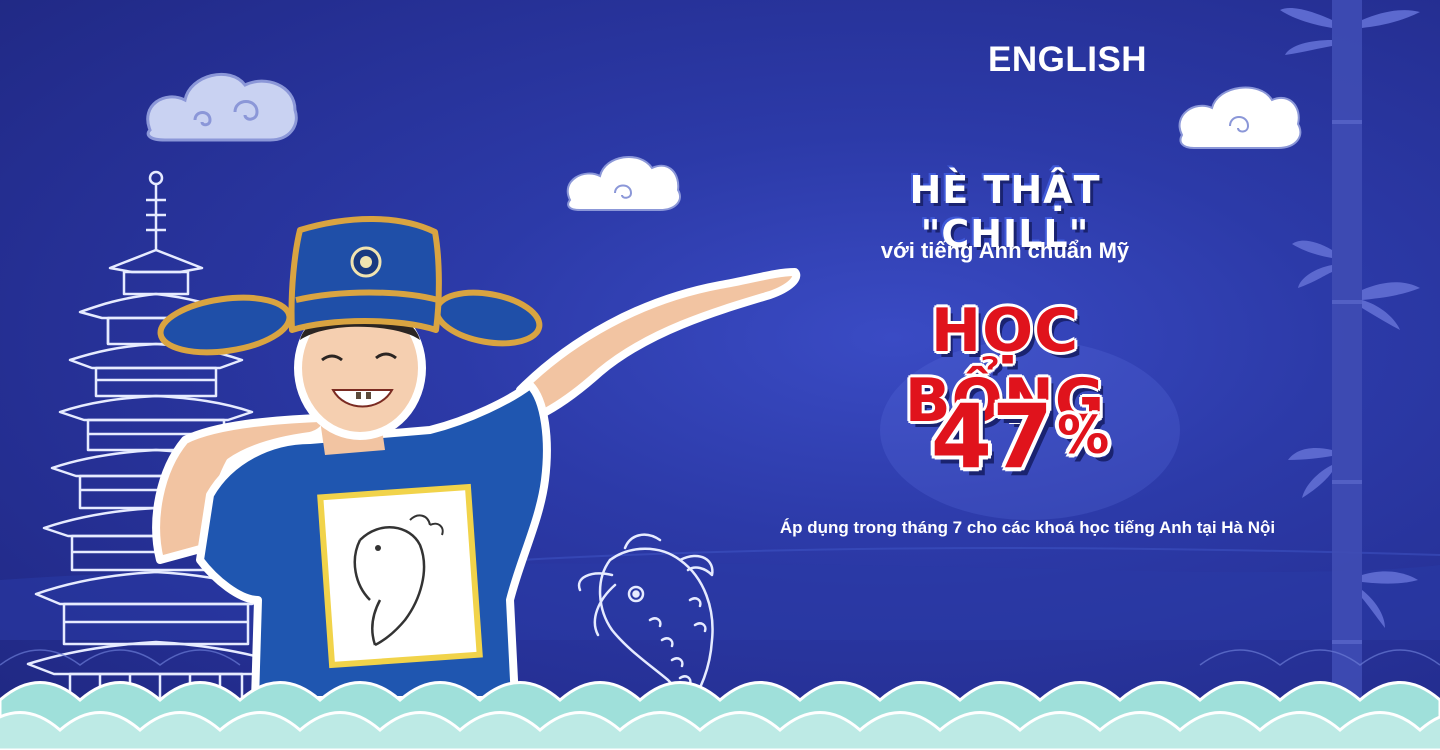  I want to click on percent-sign: %, so click(1083, 436).